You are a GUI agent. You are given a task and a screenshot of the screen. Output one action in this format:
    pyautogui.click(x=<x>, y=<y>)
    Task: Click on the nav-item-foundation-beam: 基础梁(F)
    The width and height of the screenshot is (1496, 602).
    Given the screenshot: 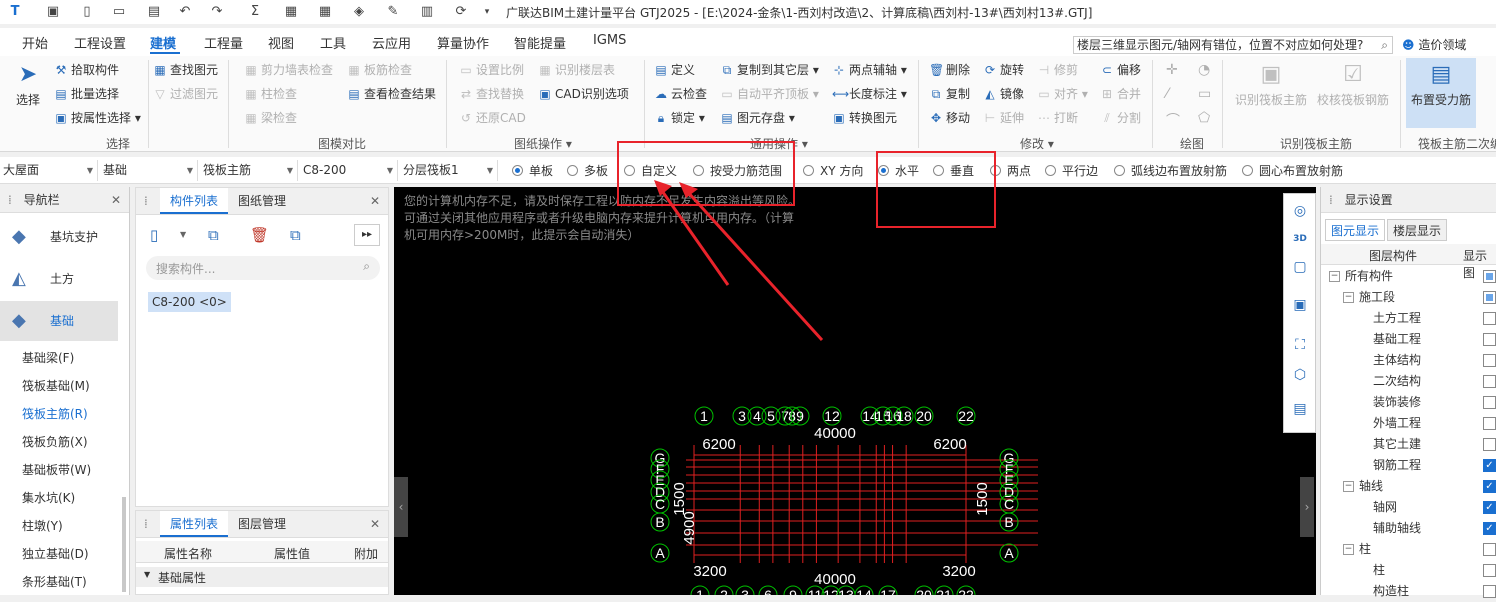 What is the action you would take?
    pyautogui.click(x=48, y=357)
    